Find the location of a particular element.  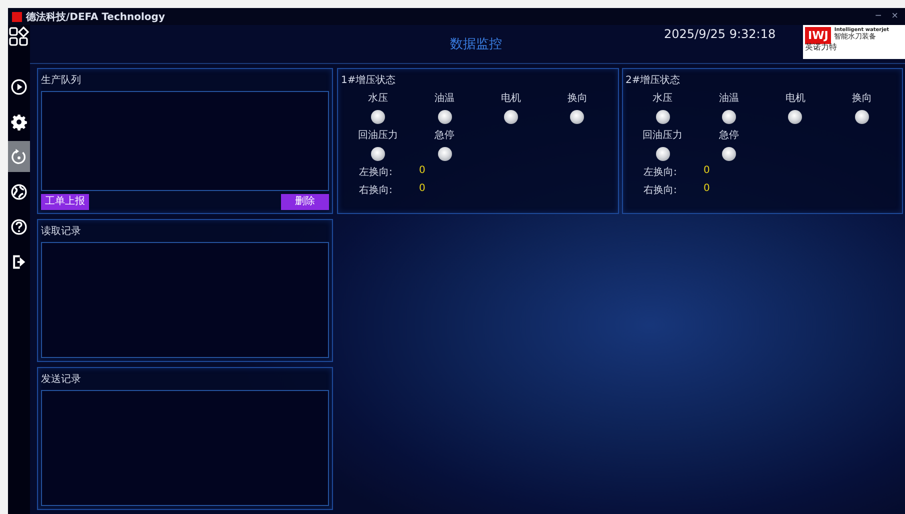

page-title: 数据监控 is located at coordinates (476, 44).